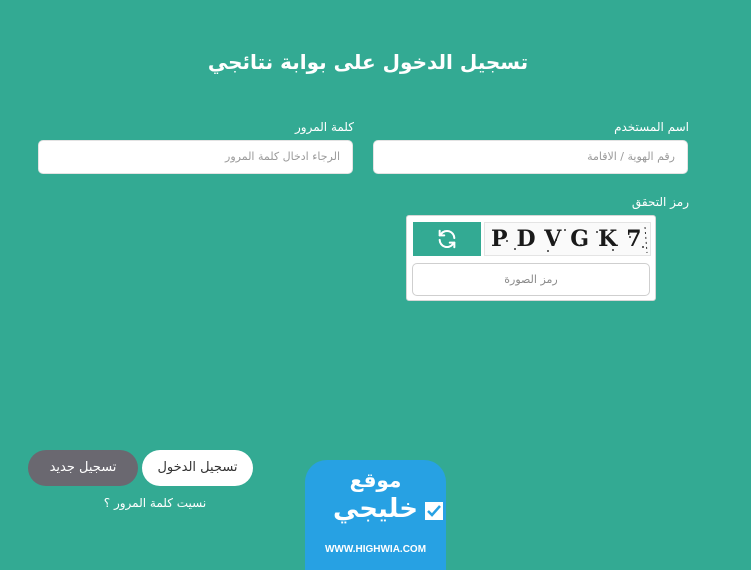  Describe the element at coordinates (571, 239) in the screenshot. I see `captcha-code: PDVGK7` at that location.